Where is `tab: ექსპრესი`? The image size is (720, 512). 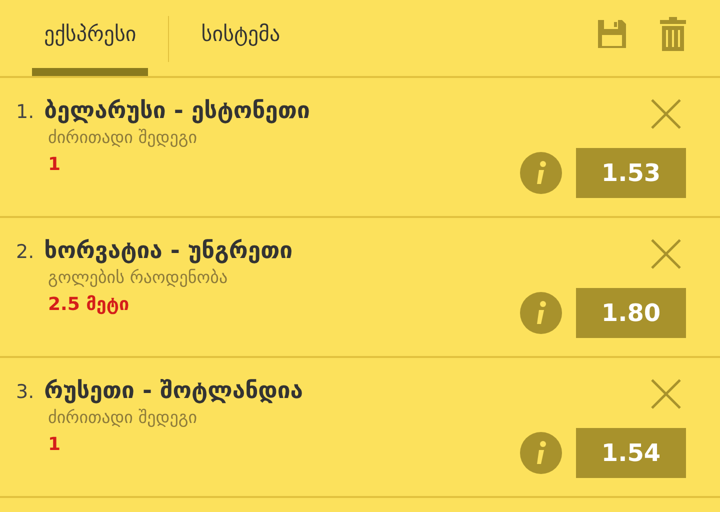
tab: ექსპრესი is located at coordinates (90, 38).